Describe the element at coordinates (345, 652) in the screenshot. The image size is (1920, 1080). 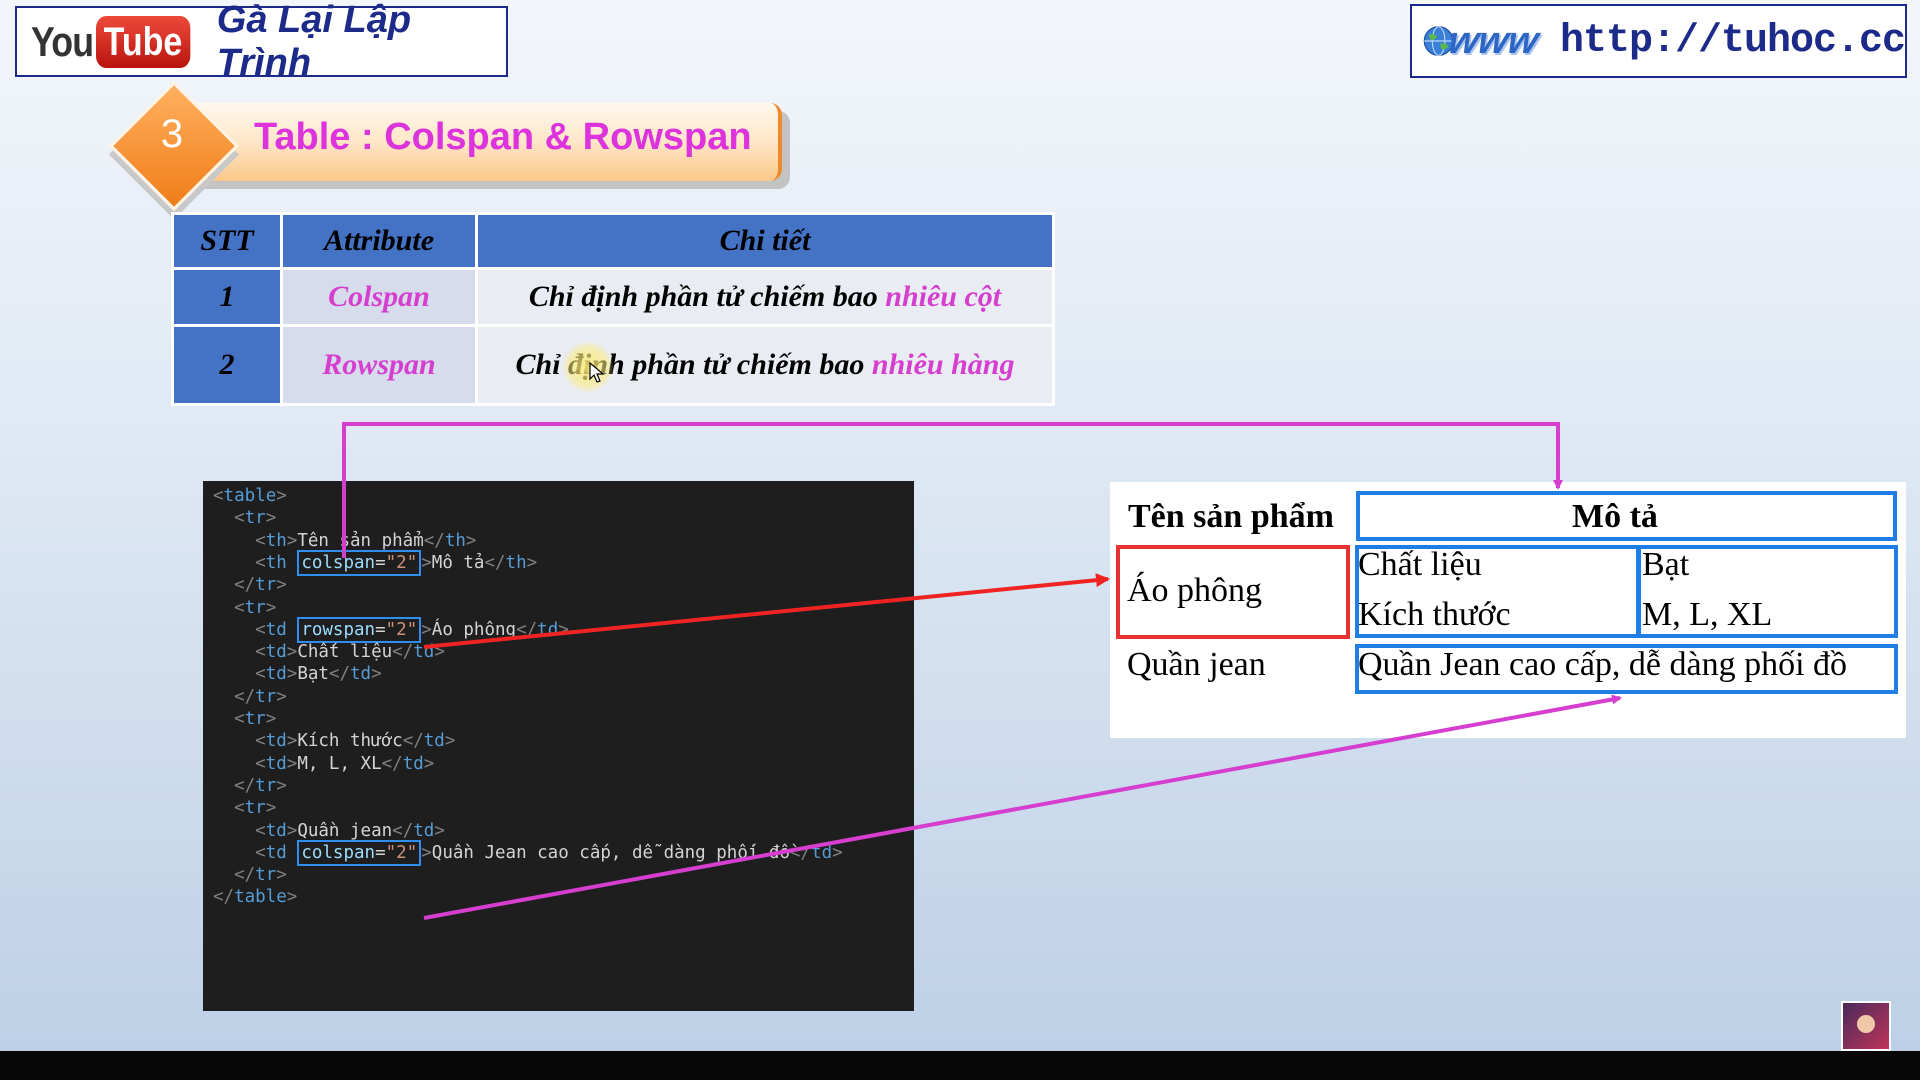
I see `code-text: Chất liệu` at that location.